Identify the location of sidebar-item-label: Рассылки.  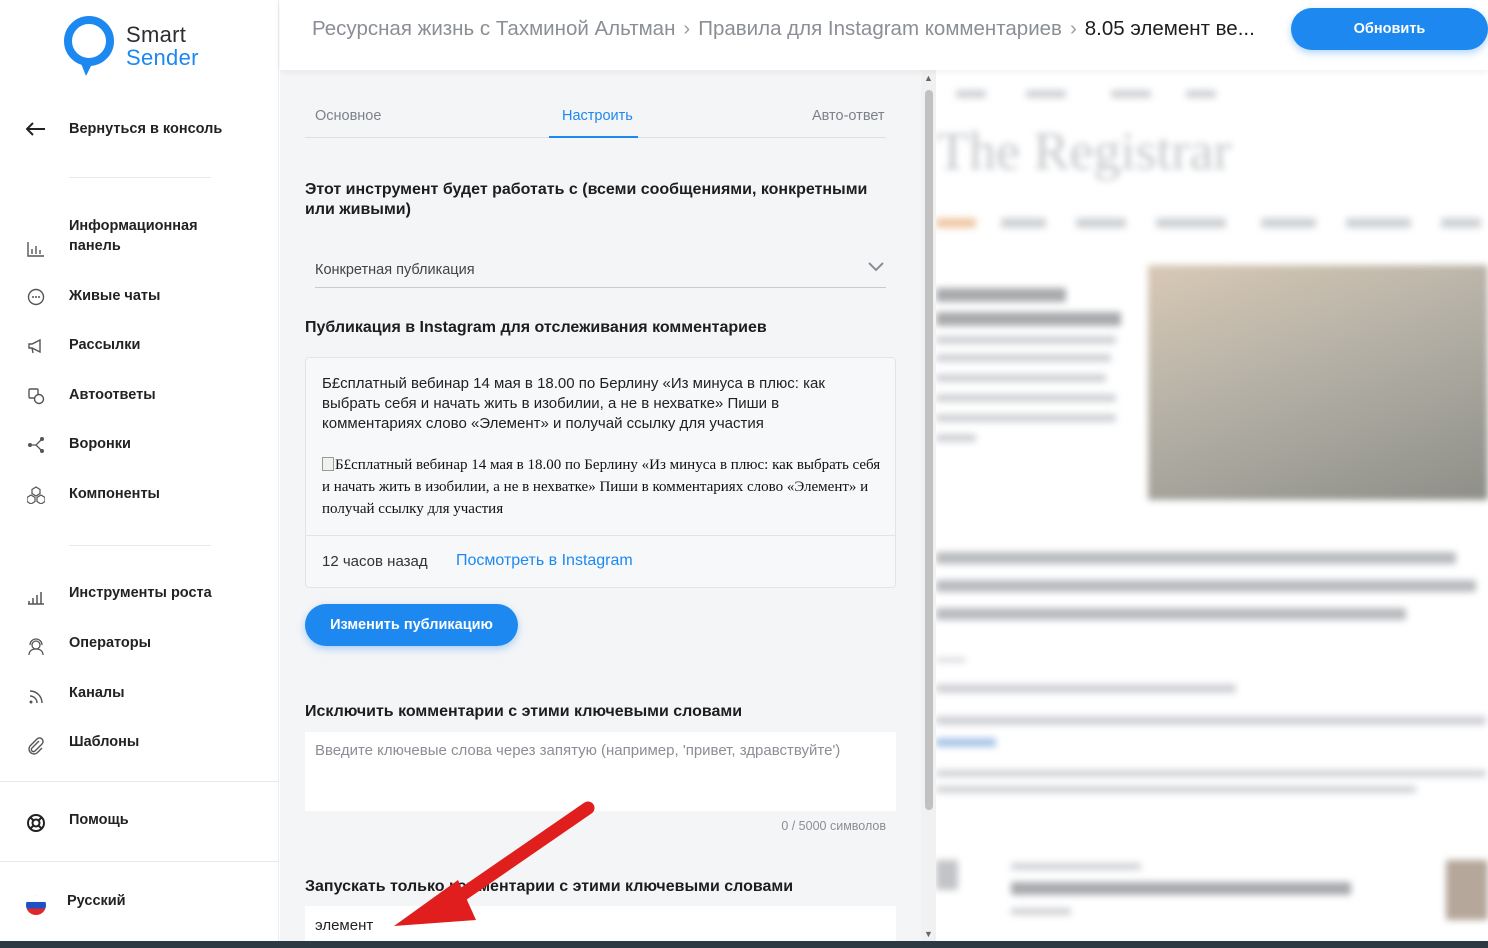
(105, 345).